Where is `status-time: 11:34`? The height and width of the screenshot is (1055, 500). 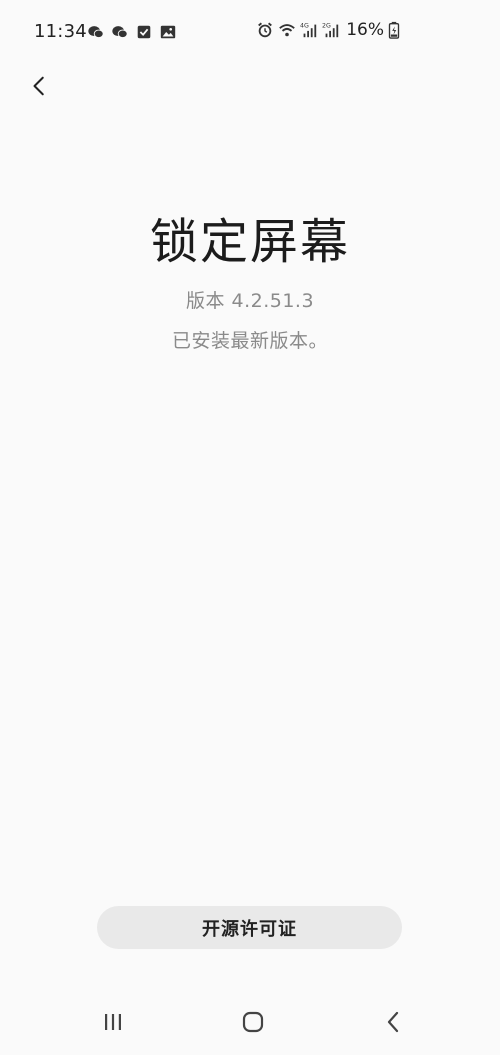
status-time: 11:34 is located at coordinates (60, 31).